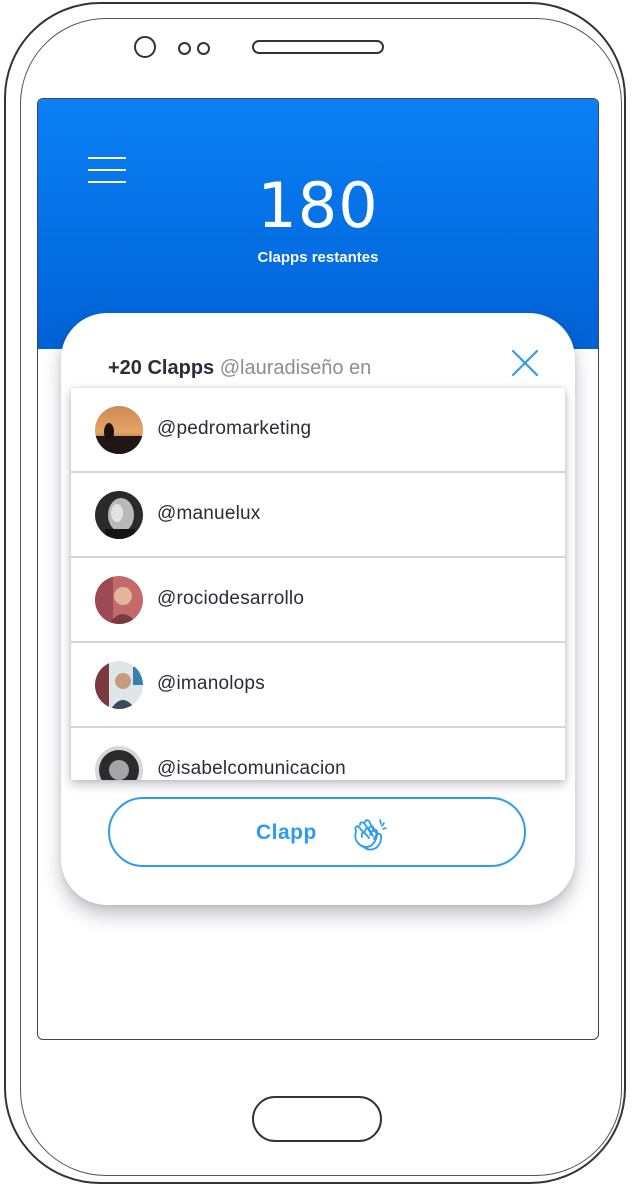  I want to click on list-item: @pedromarketing, so click(318, 430).